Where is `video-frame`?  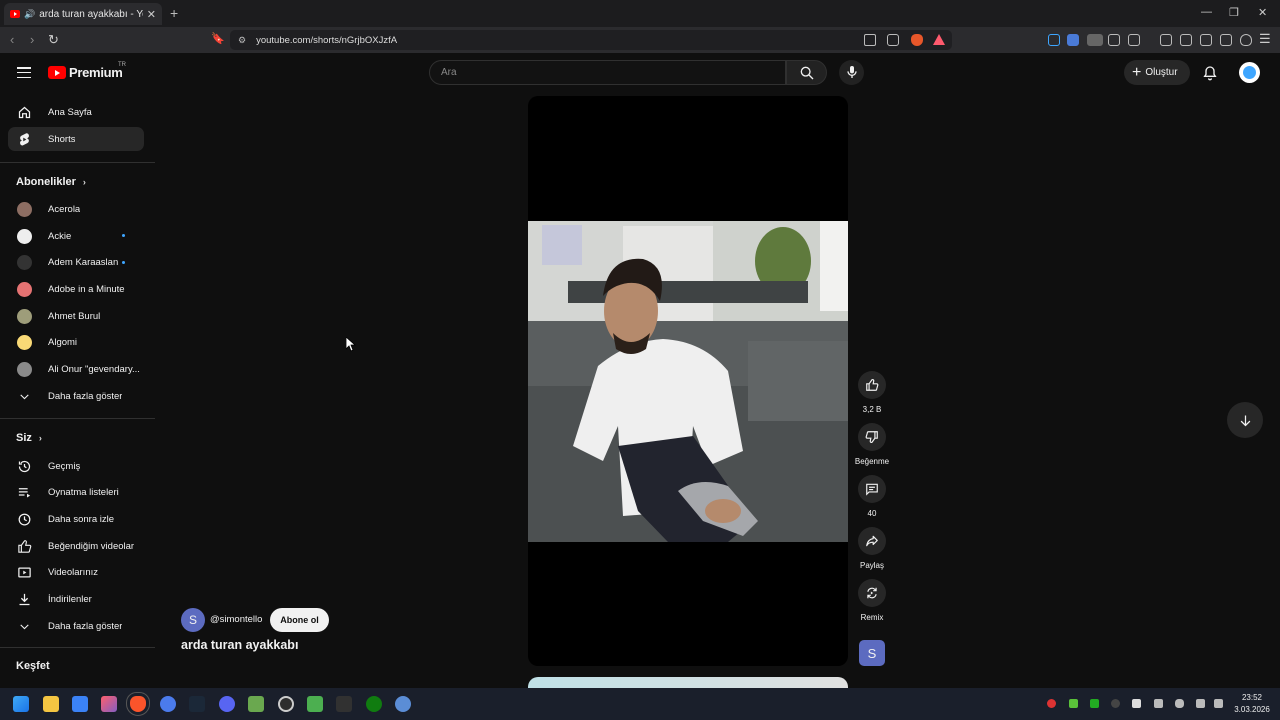 video-frame is located at coordinates (688, 381).